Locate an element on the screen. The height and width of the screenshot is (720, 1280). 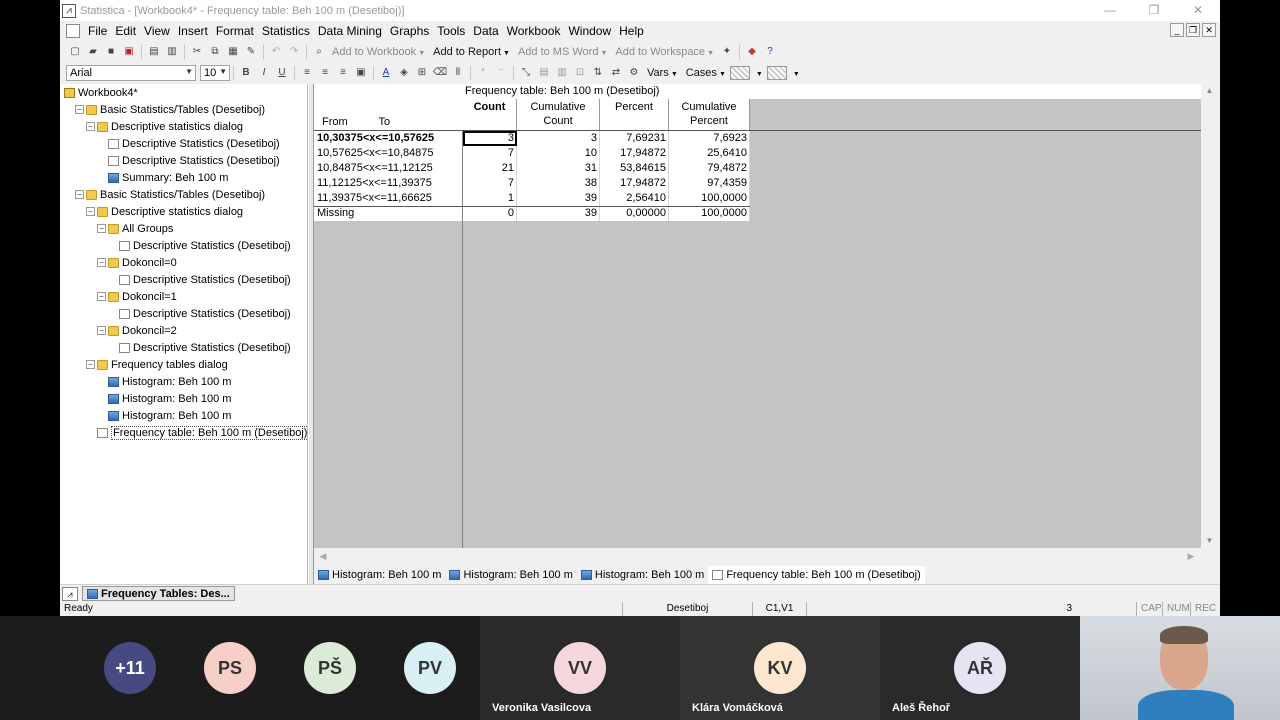
table-cell: 7 is located at coordinates (490, 153).